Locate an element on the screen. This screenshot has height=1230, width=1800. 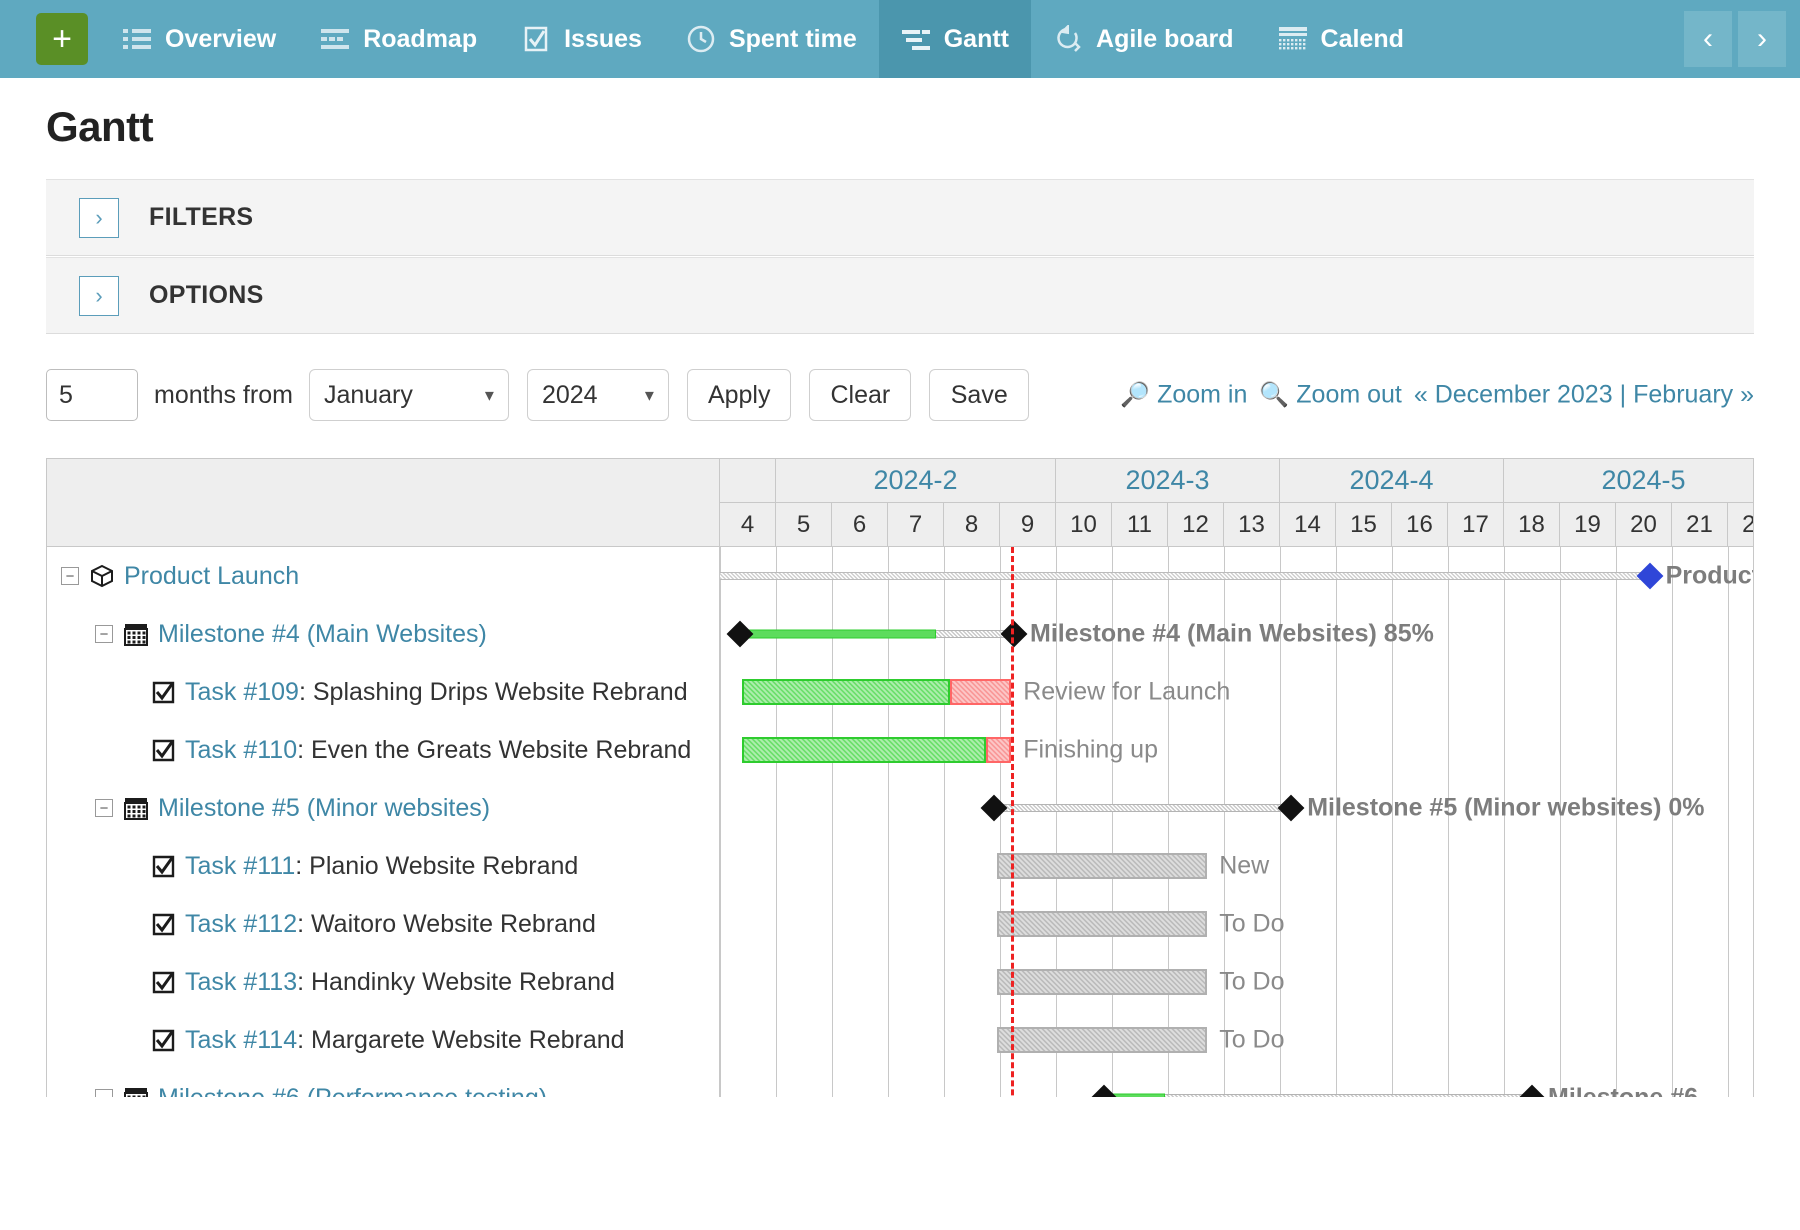
nav-item-label: Roadmap is located at coordinates (420, 38).